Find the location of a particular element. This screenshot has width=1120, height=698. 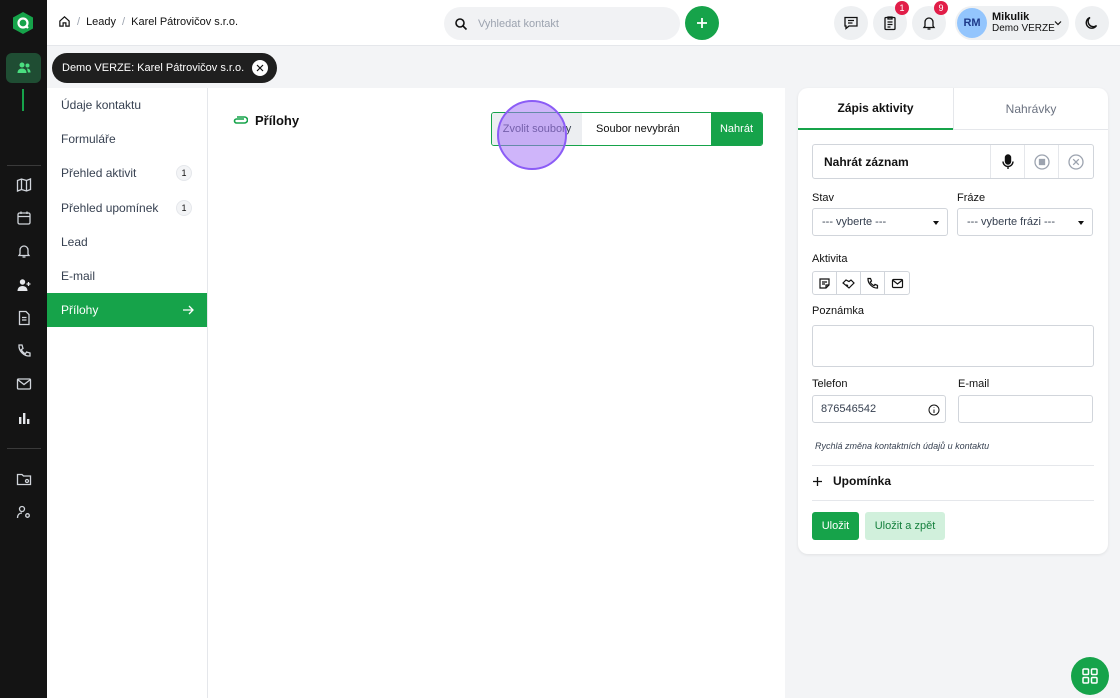

contact-search is located at coordinates (562, 23).